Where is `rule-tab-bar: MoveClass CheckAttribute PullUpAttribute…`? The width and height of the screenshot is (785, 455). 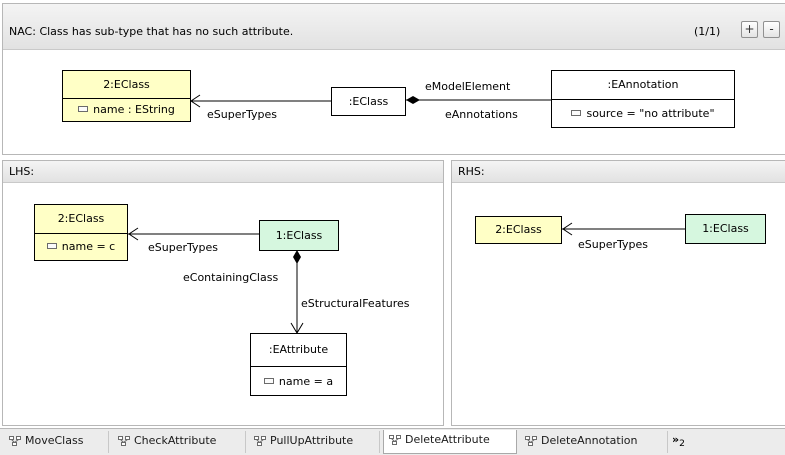 rule-tab-bar: MoveClass CheckAttribute PullUpAttribute… is located at coordinates (392, 441).